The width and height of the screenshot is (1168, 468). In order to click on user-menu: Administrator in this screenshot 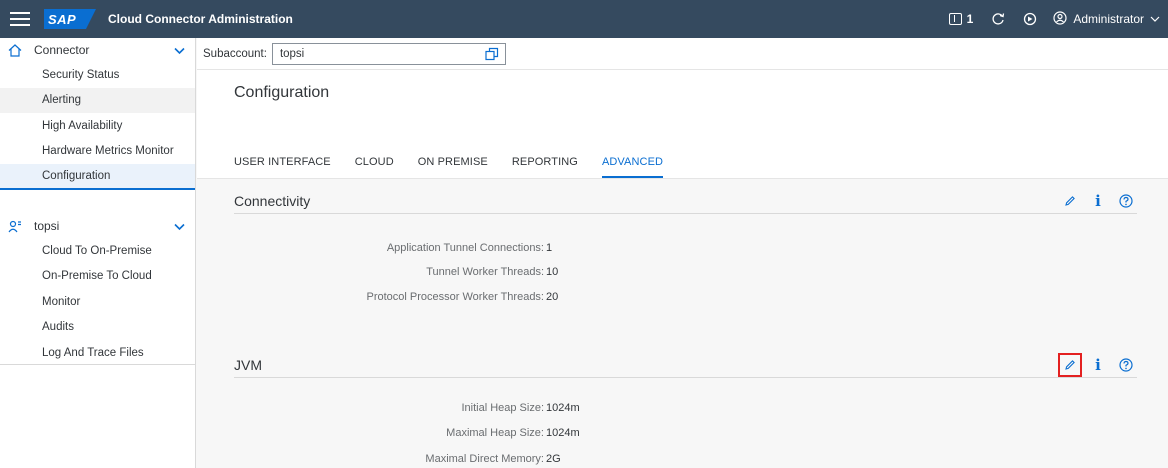, I will do `click(1106, 19)`.